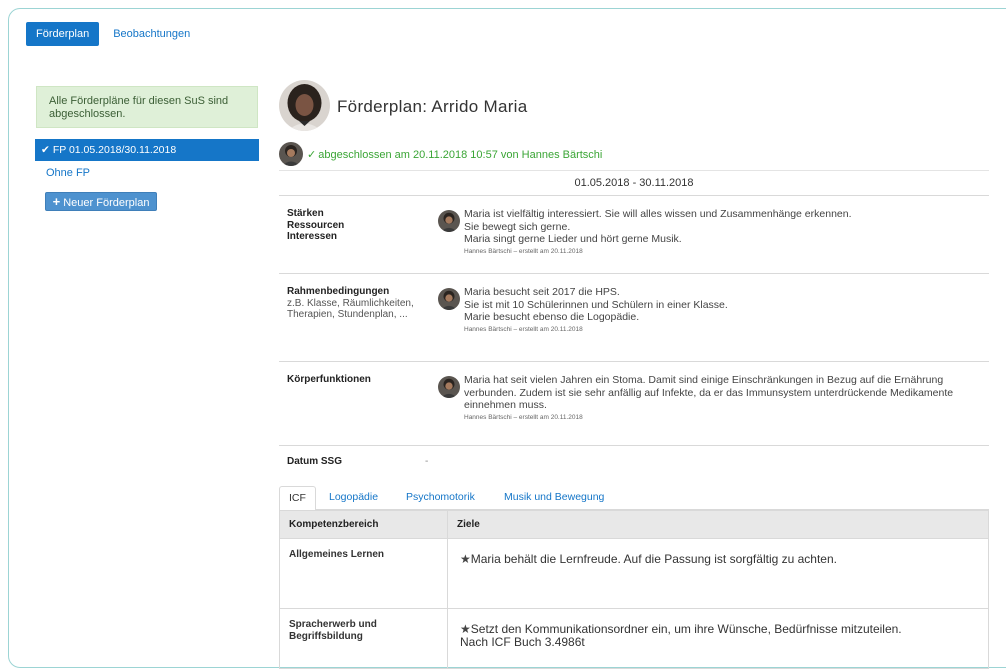 This screenshot has width=1006, height=669. What do you see at coordinates (552, 317) in the screenshot?
I see `text-line: Marie besucht ebenso die Logopädie.` at bounding box center [552, 317].